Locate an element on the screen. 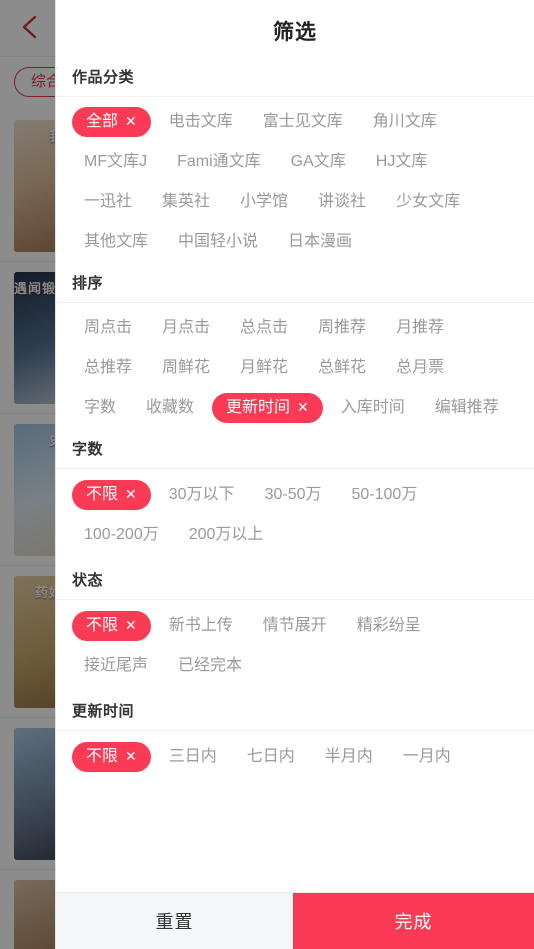  filter-tag-sort-4: 月推荐 is located at coordinates (420, 328).